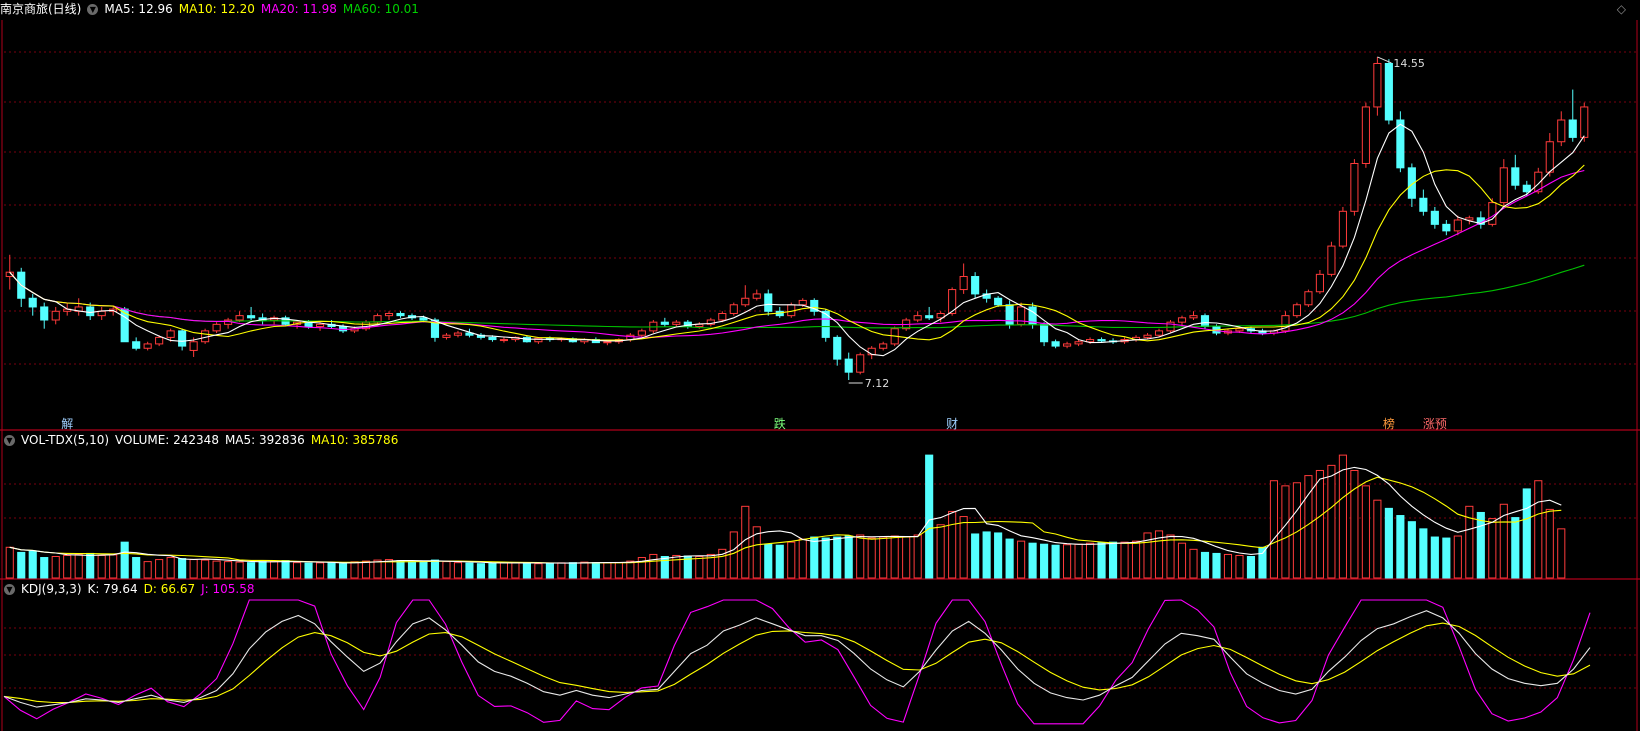  What do you see at coordinates (112, 589) in the screenshot?
I see `kdj-k-value: K: 79.64` at bounding box center [112, 589].